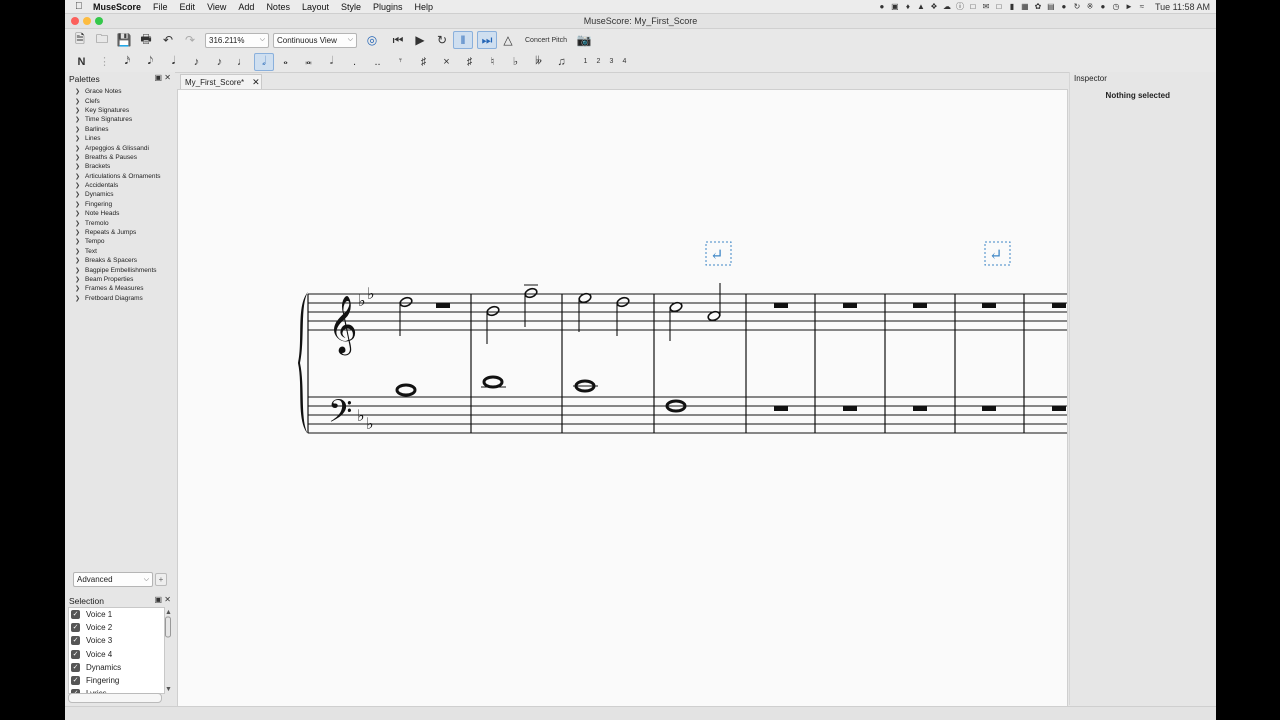  Describe the element at coordinates (398, 40) in the screenshot. I see `rewind-icon: ⏮` at that location.